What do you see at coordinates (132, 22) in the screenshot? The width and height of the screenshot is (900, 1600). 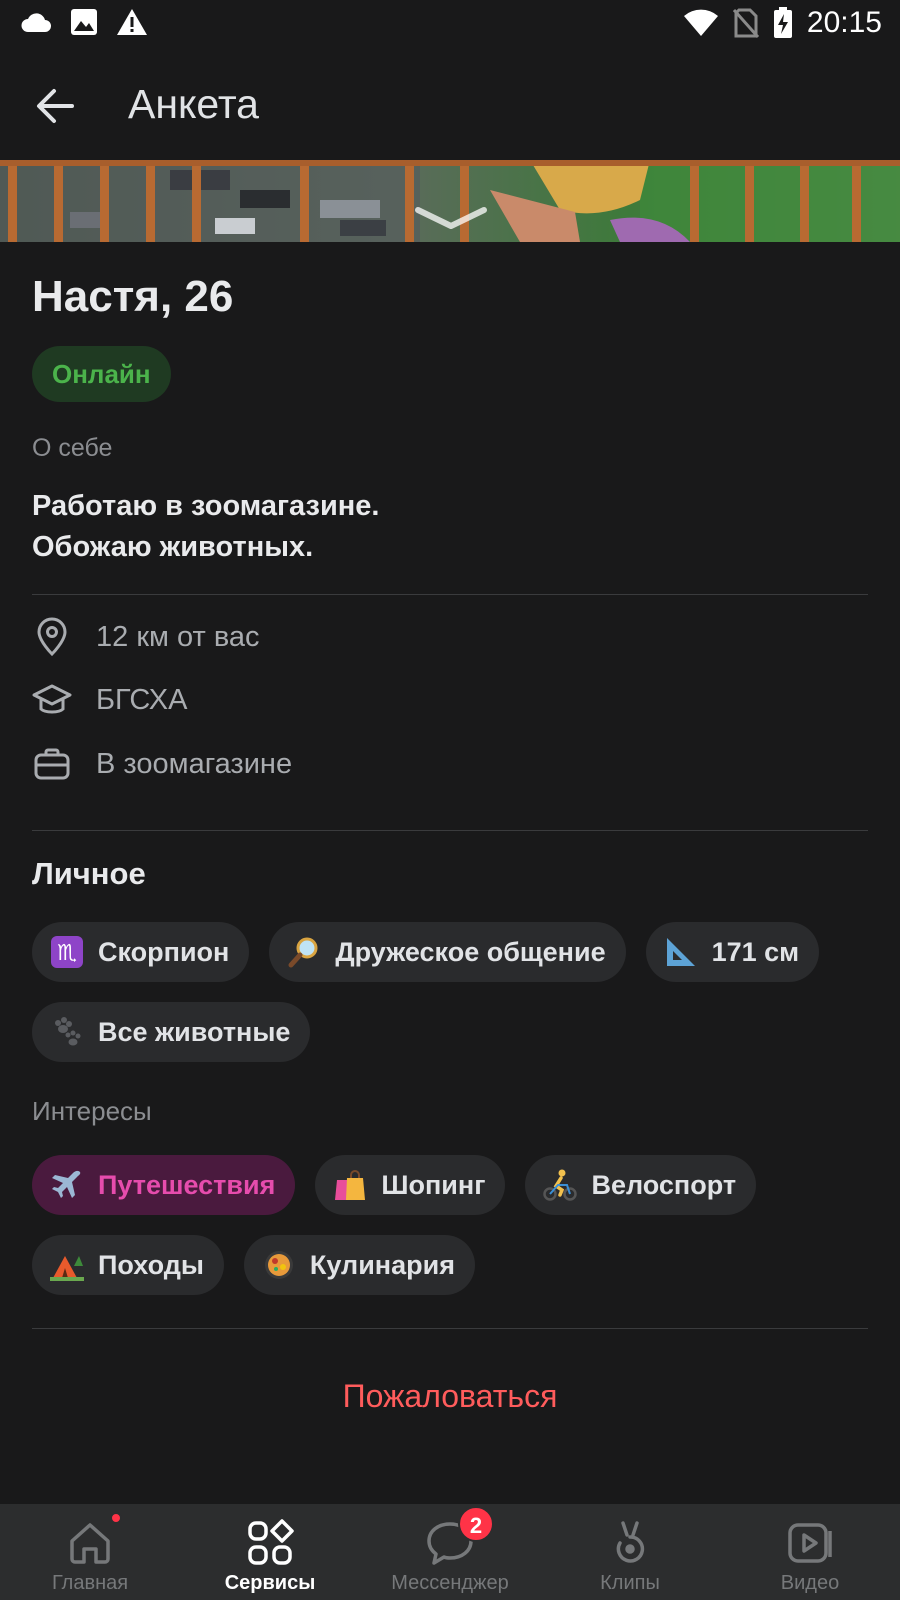 I see `warning-icon` at bounding box center [132, 22].